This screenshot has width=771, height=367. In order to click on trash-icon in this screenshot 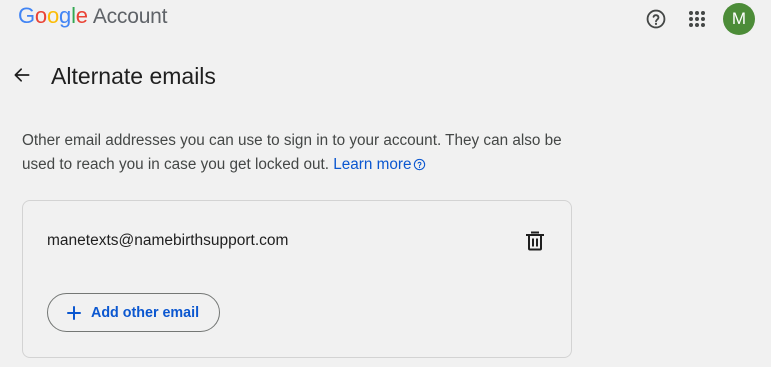, I will do `click(535, 241)`.